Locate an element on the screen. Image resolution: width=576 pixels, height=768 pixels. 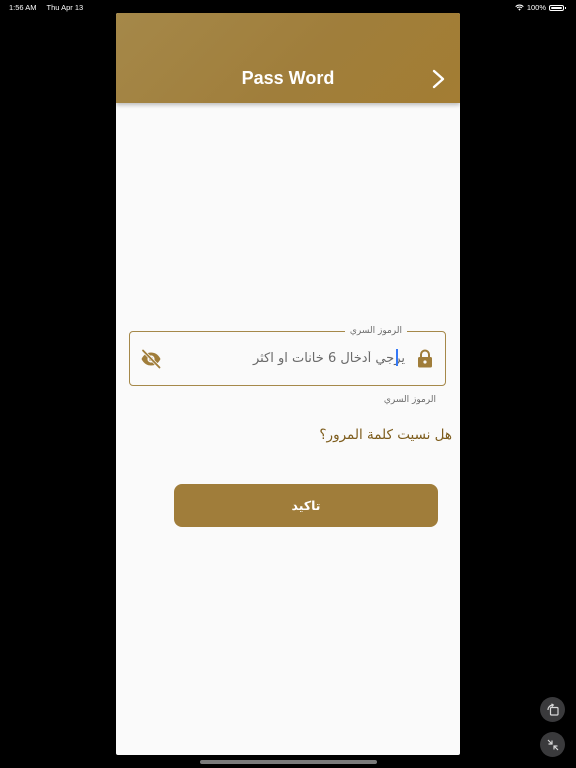
password-field-label: الرموز السري is located at coordinates (375, 331).